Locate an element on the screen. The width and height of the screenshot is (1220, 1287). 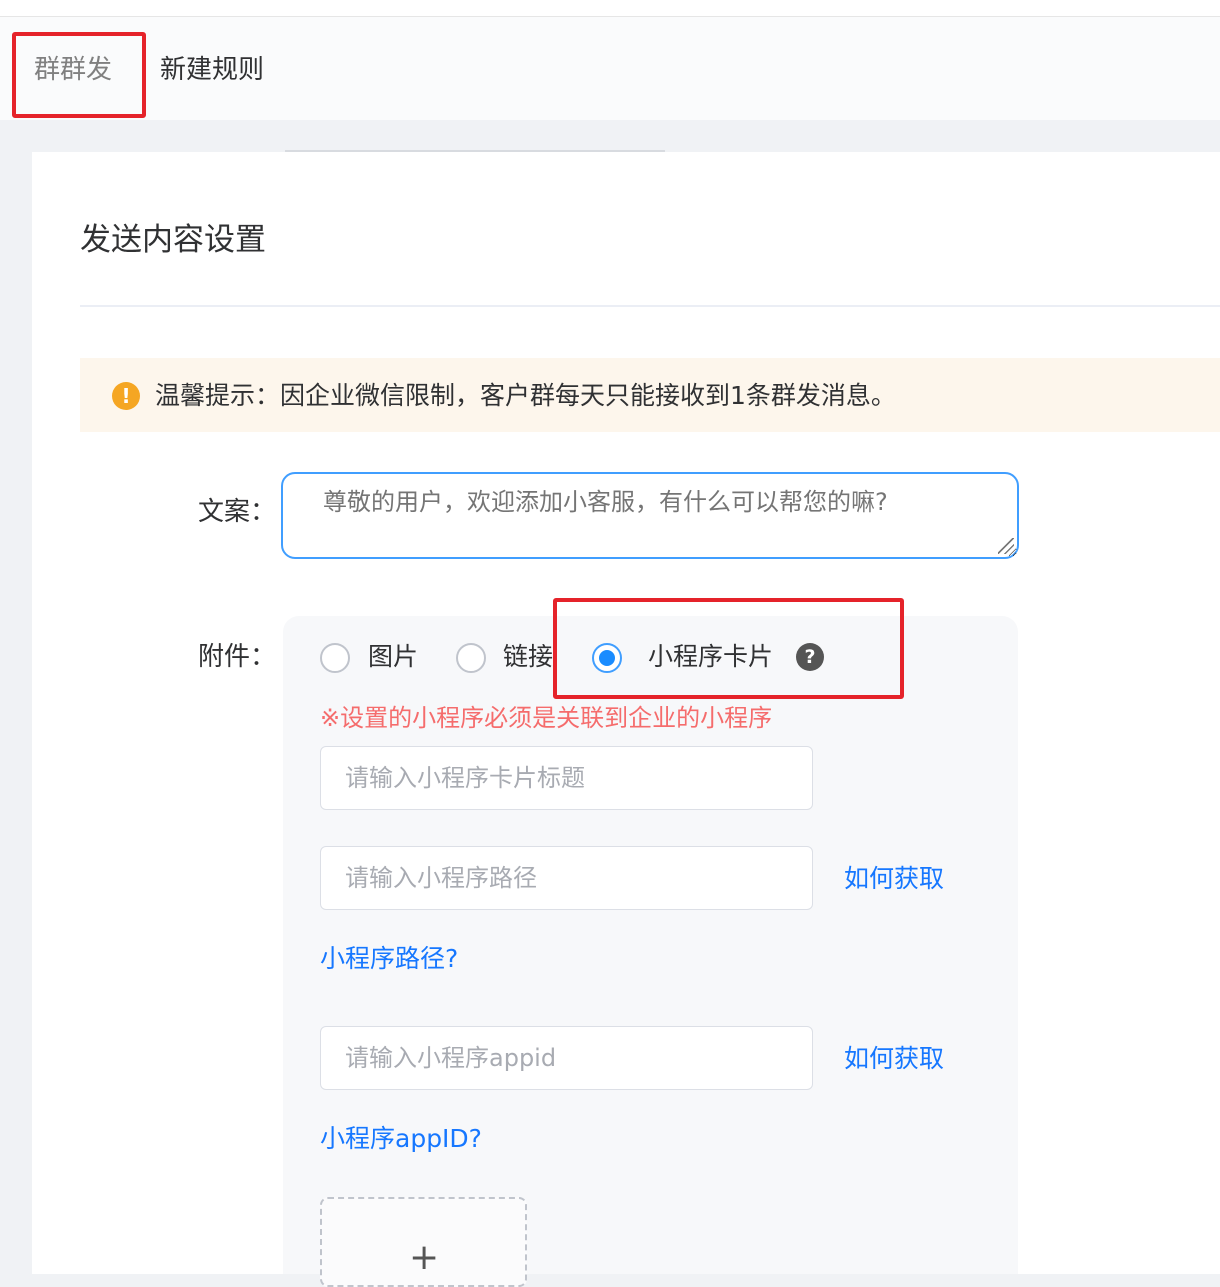
copy-textarea is located at coordinates (650, 515).